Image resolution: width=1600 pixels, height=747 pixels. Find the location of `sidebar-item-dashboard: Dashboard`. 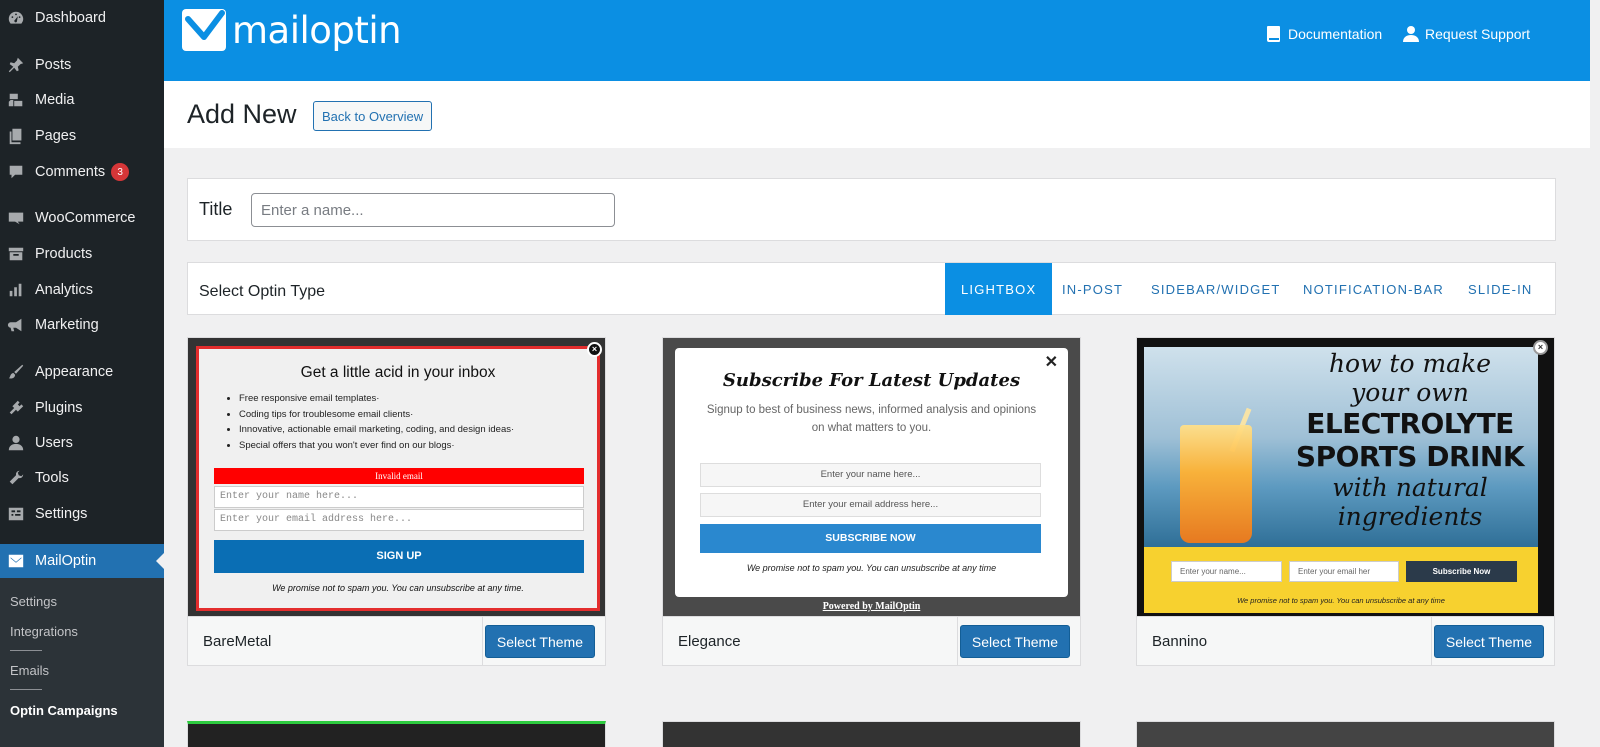

sidebar-item-dashboard: Dashboard is located at coordinates (82, 18).